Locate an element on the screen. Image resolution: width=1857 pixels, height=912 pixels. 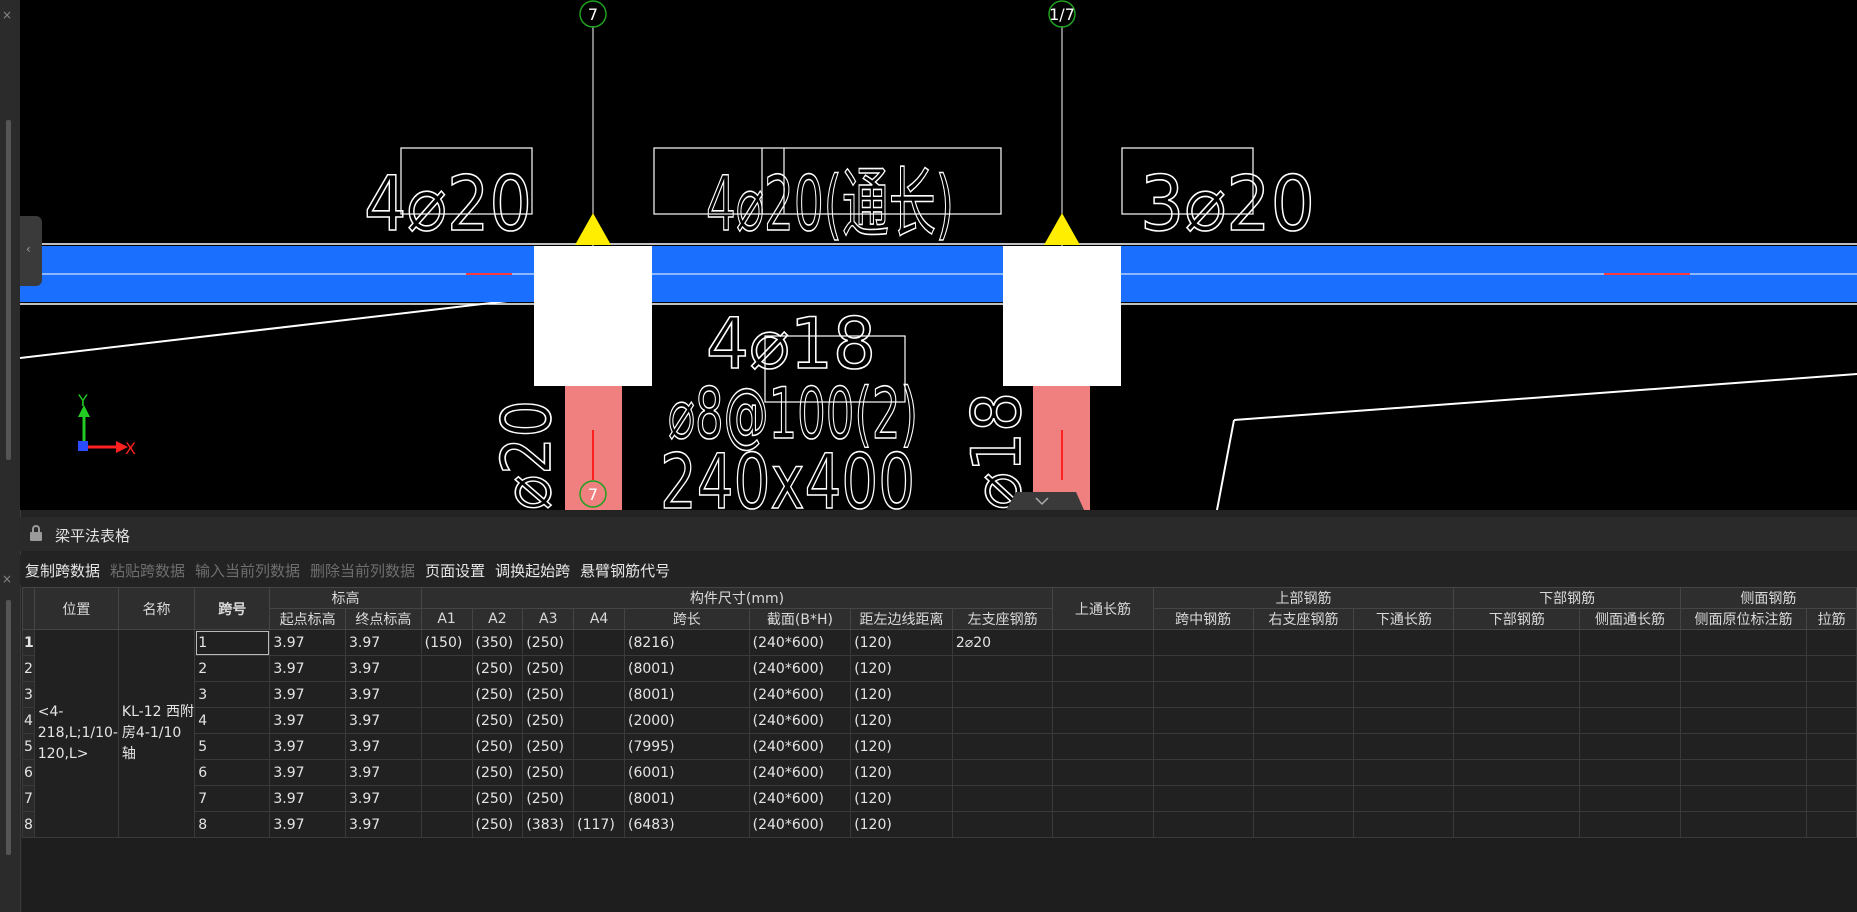
table-row: 6 6 3.97 3.97 (250) (250) (6001) (240*600) (120) is located at coordinates (939, 772).